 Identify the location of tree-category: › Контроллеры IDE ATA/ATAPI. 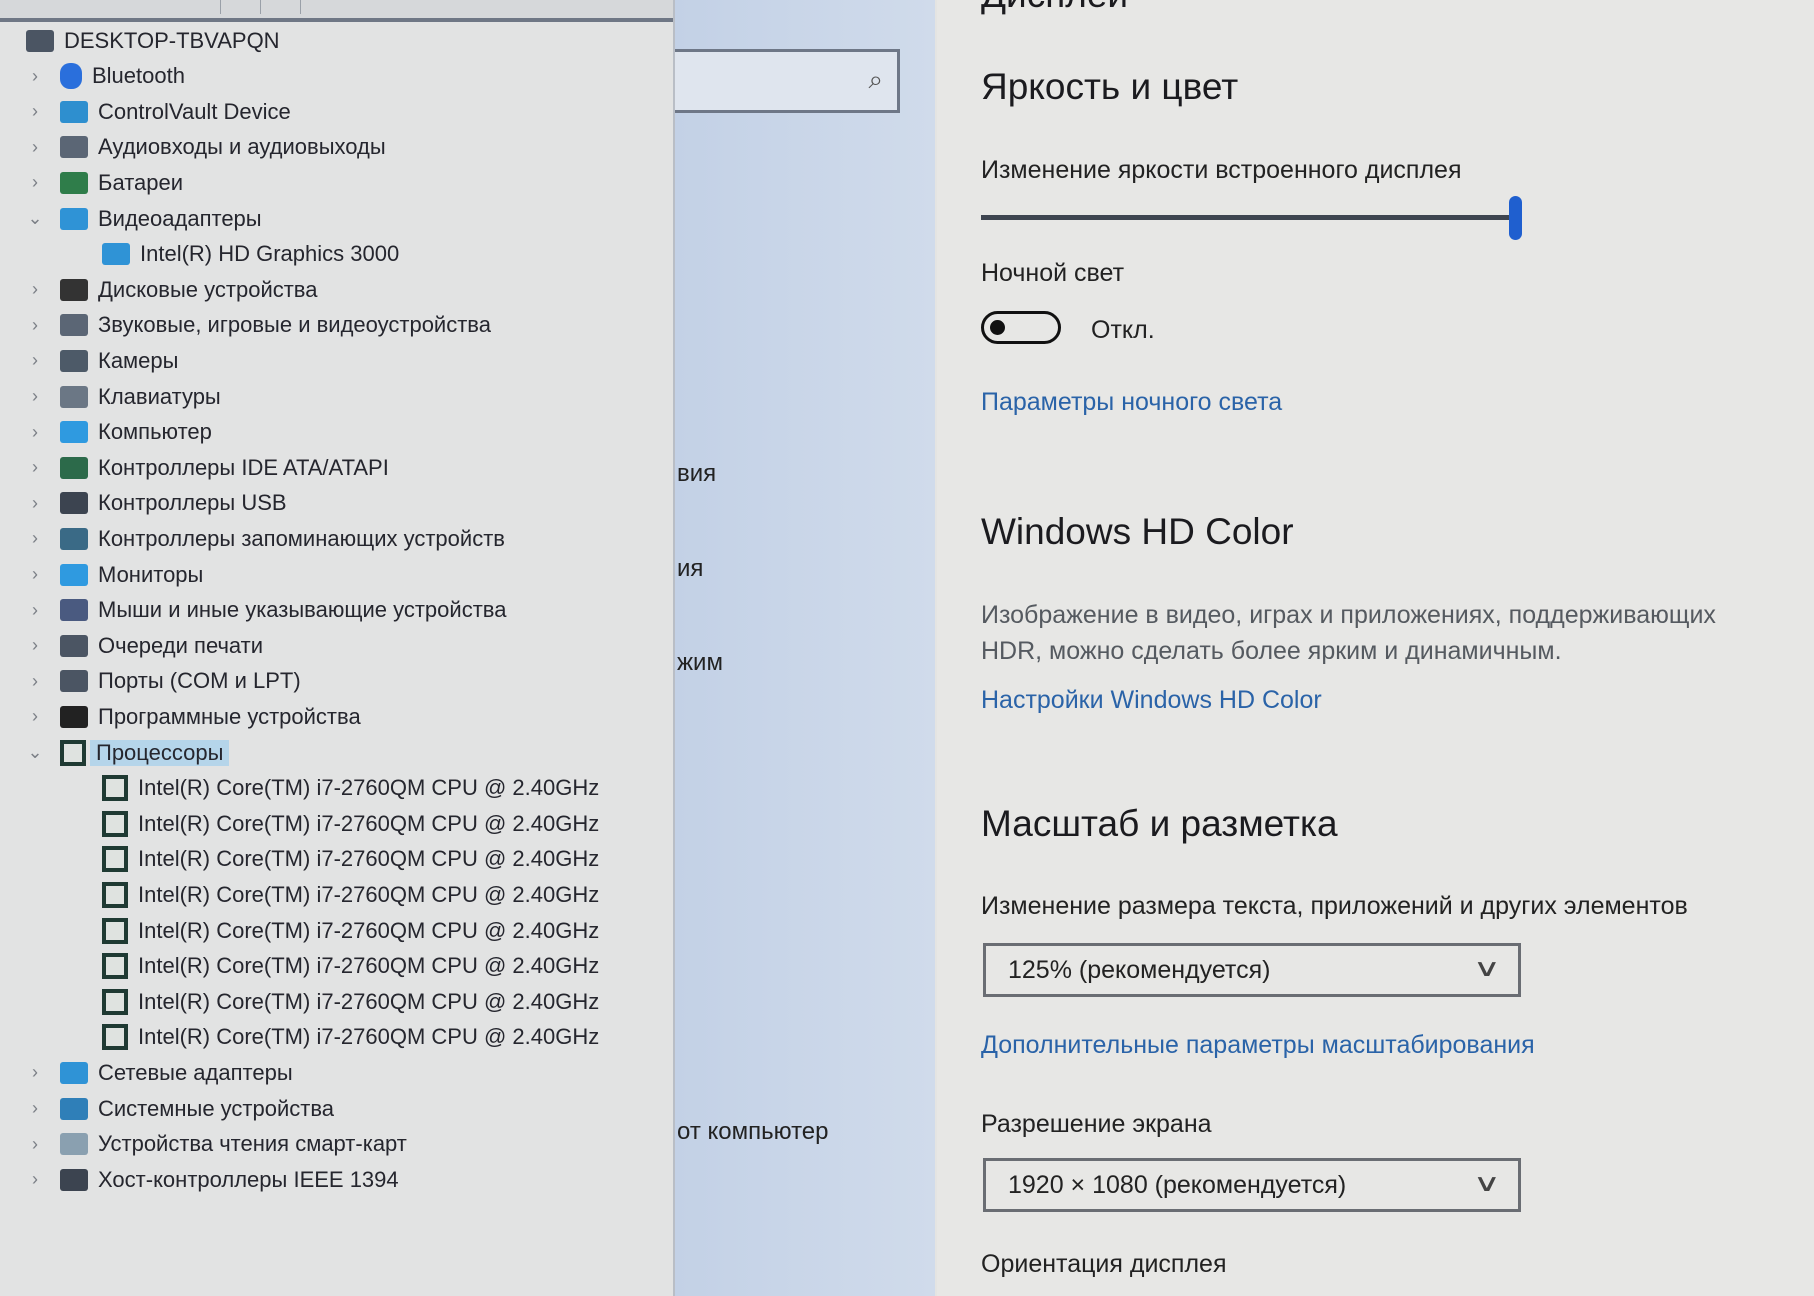
(210, 467).